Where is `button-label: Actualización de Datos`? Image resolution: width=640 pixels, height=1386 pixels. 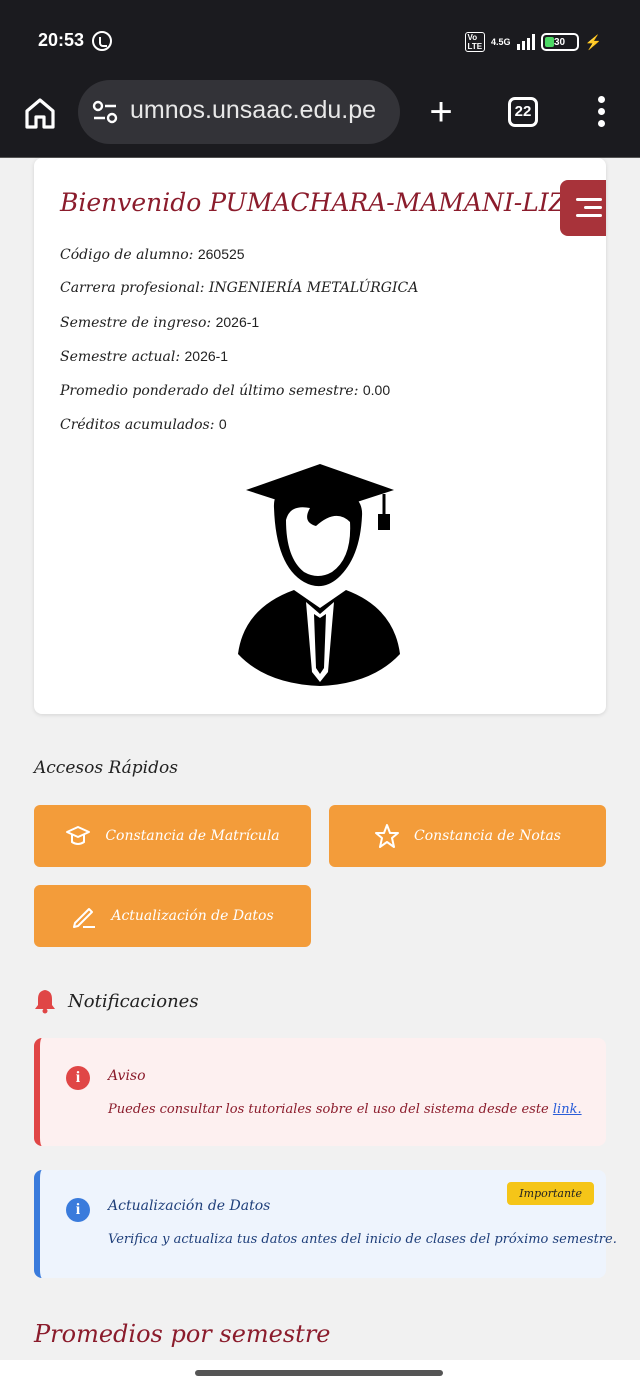
button-label: Actualización de Datos is located at coordinates (192, 916).